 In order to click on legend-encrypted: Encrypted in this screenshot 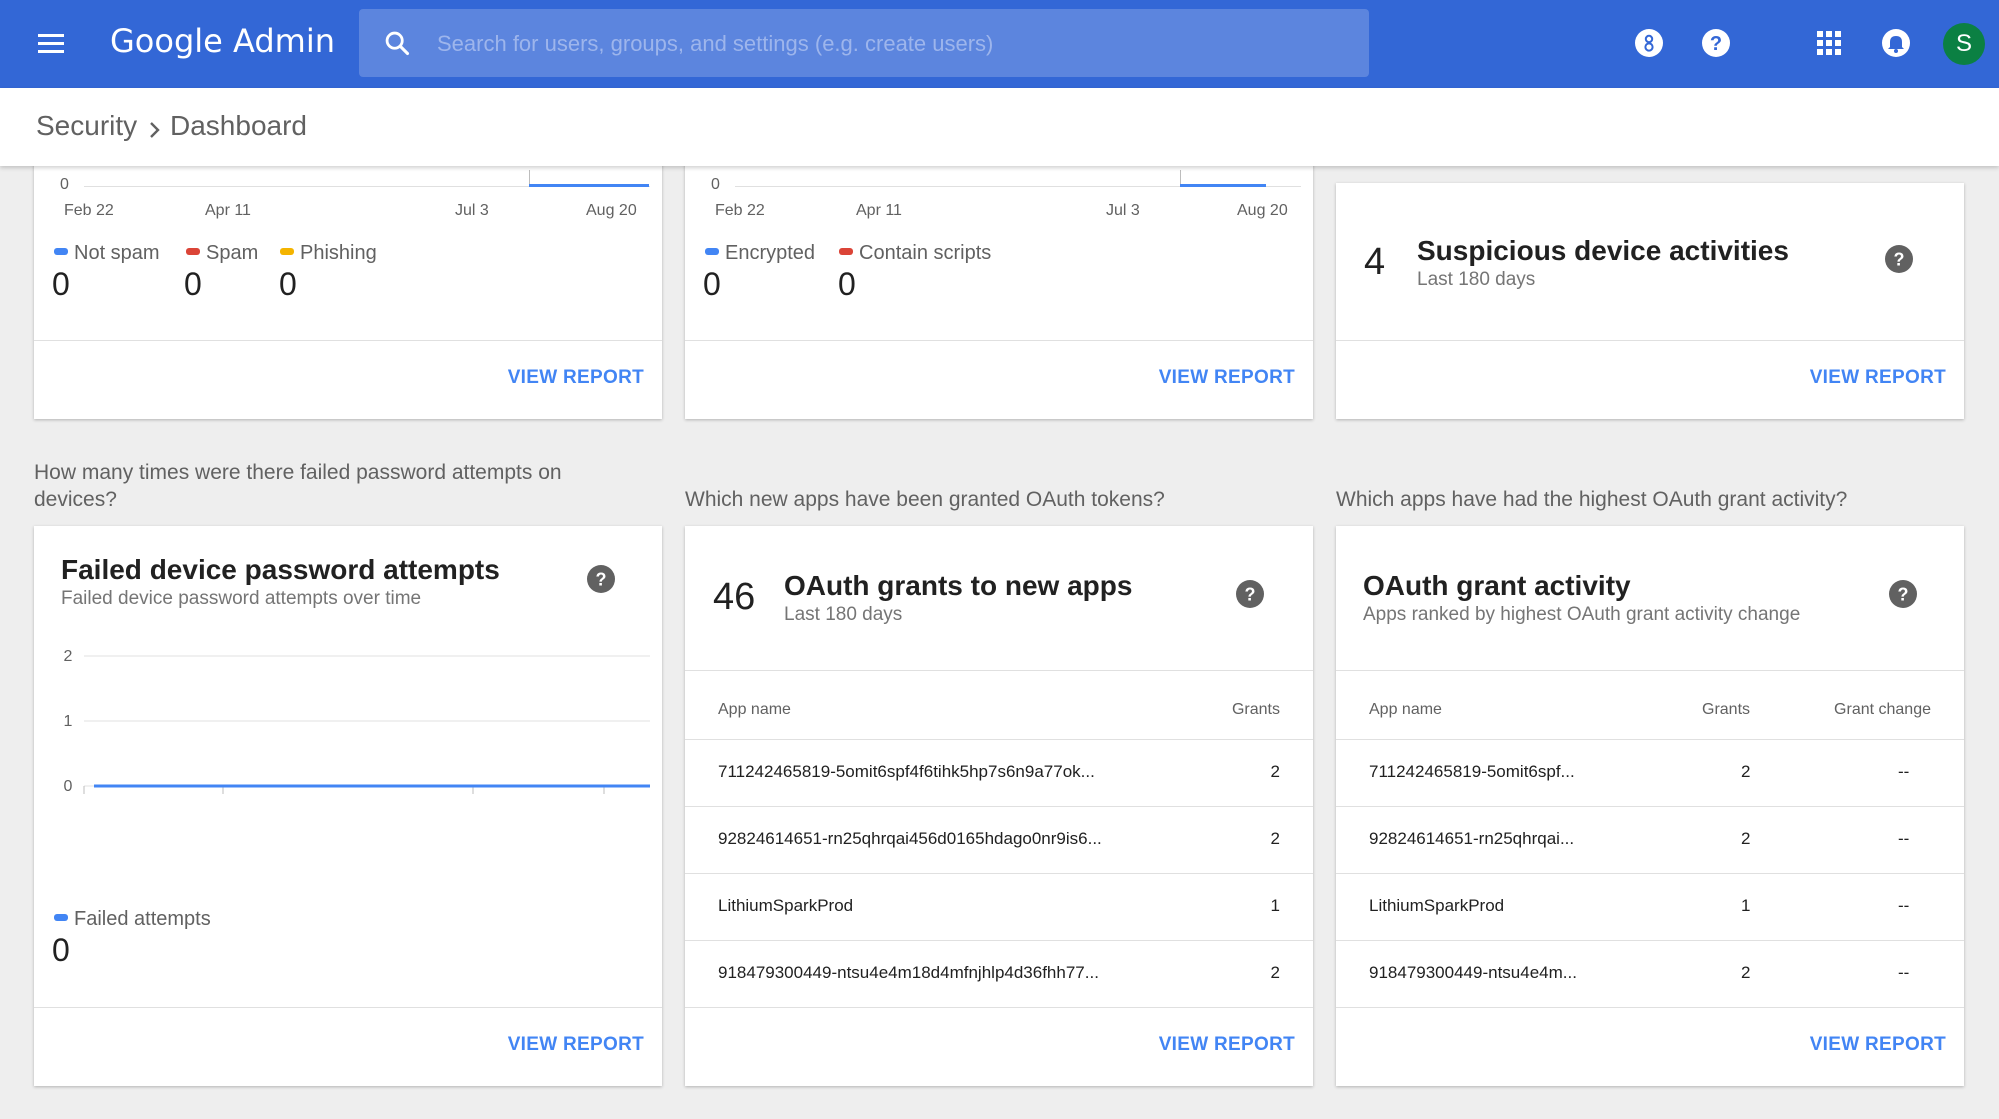, I will do `click(760, 253)`.